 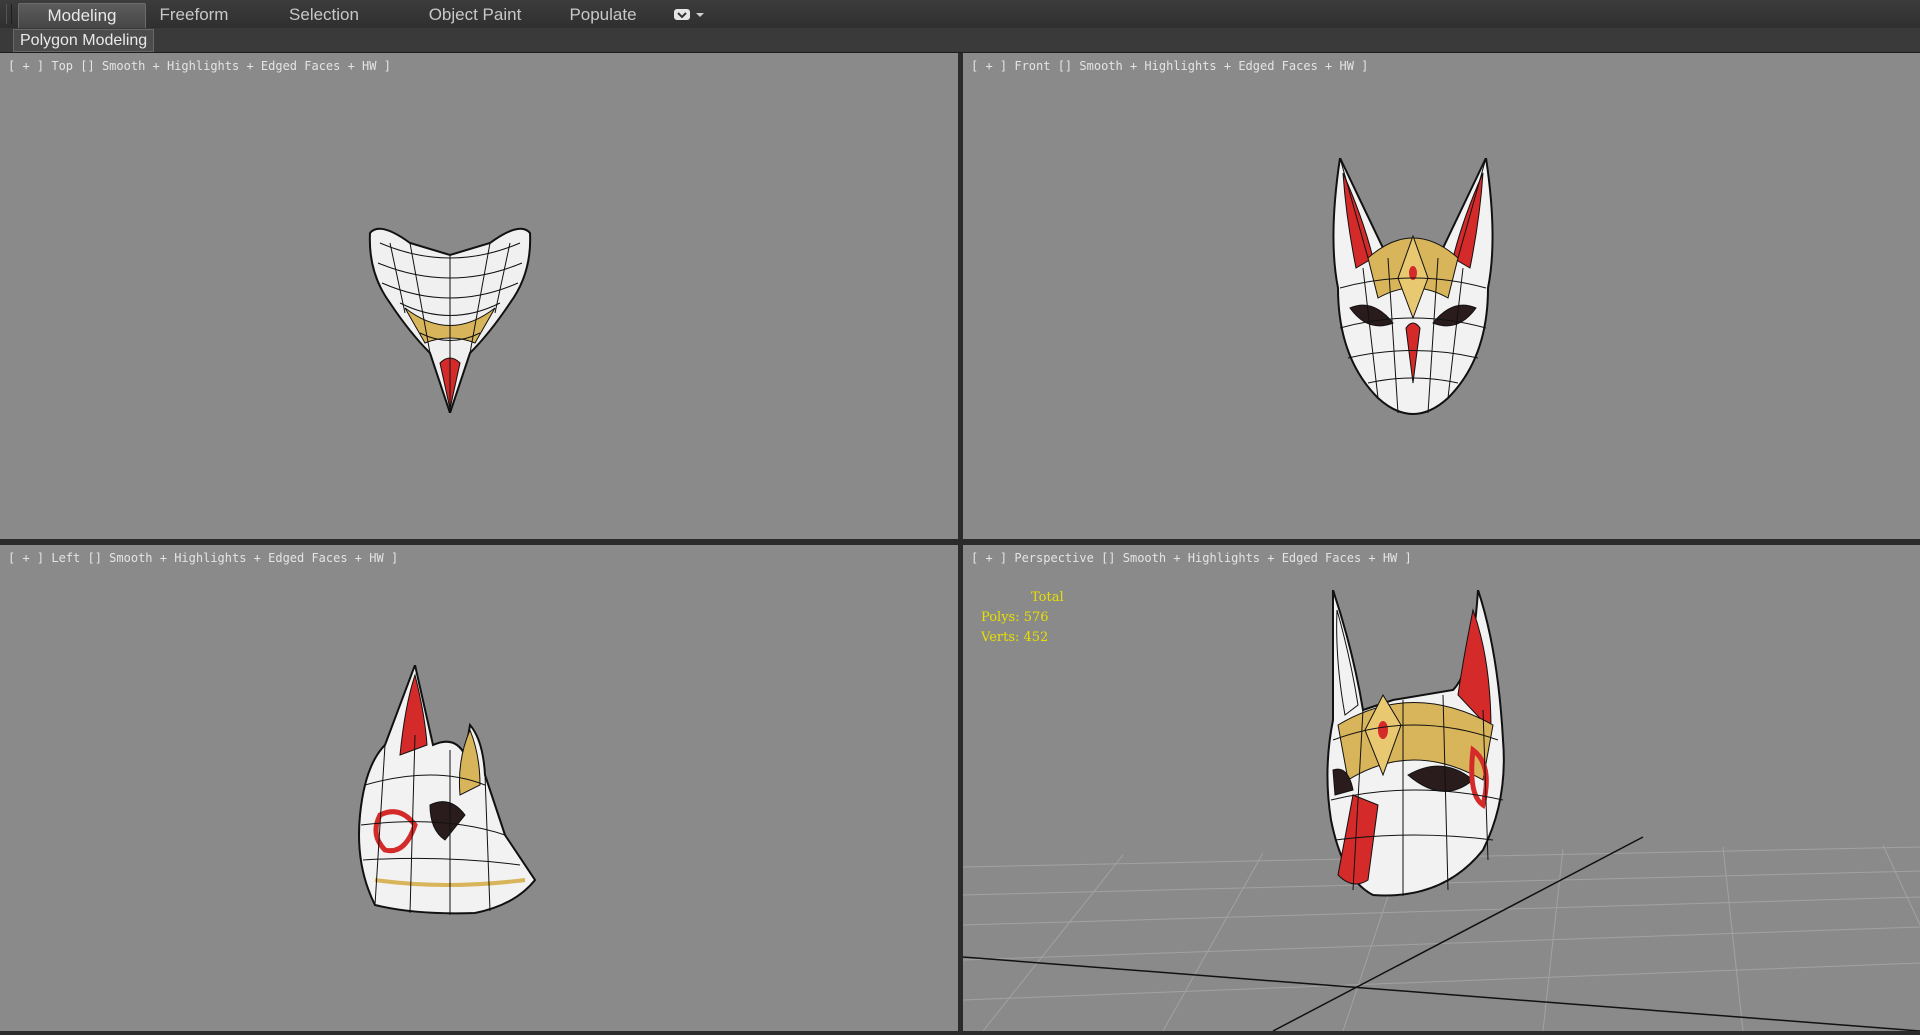 What do you see at coordinates (960, 40) in the screenshot?
I see `ribbon-panel-bar: Polygon Modeling` at bounding box center [960, 40].